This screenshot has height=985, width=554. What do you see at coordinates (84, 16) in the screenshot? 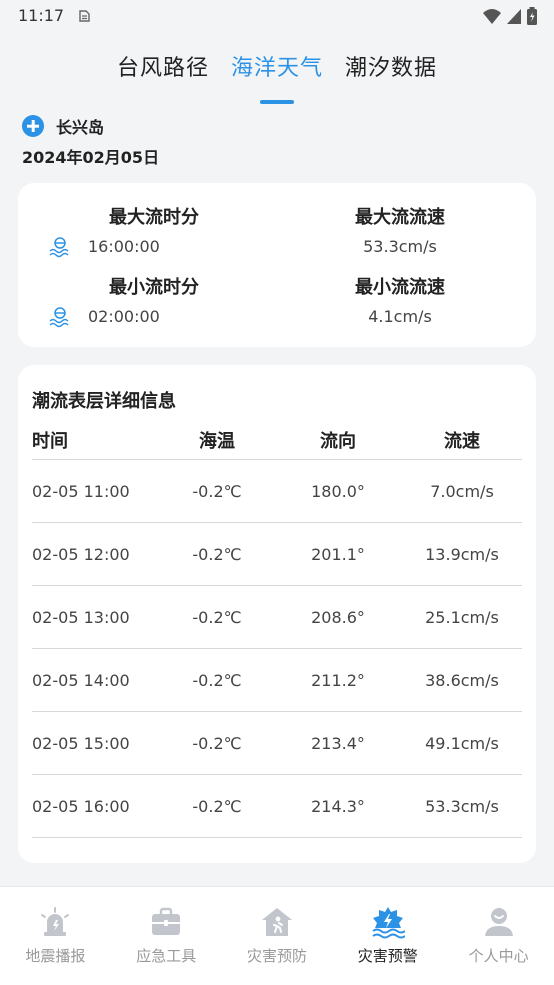
I see `sim-card-icon` at bounding box center [84, 16].